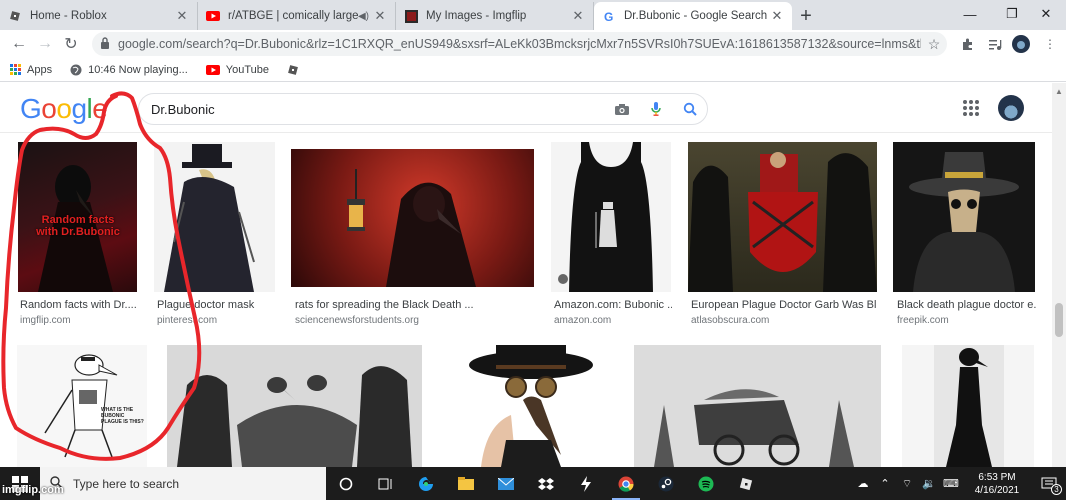  What do you see at coordinates (923, 320) in the screenshot?
I see `result-source: freepik.com` at bounding box center [923, 320].